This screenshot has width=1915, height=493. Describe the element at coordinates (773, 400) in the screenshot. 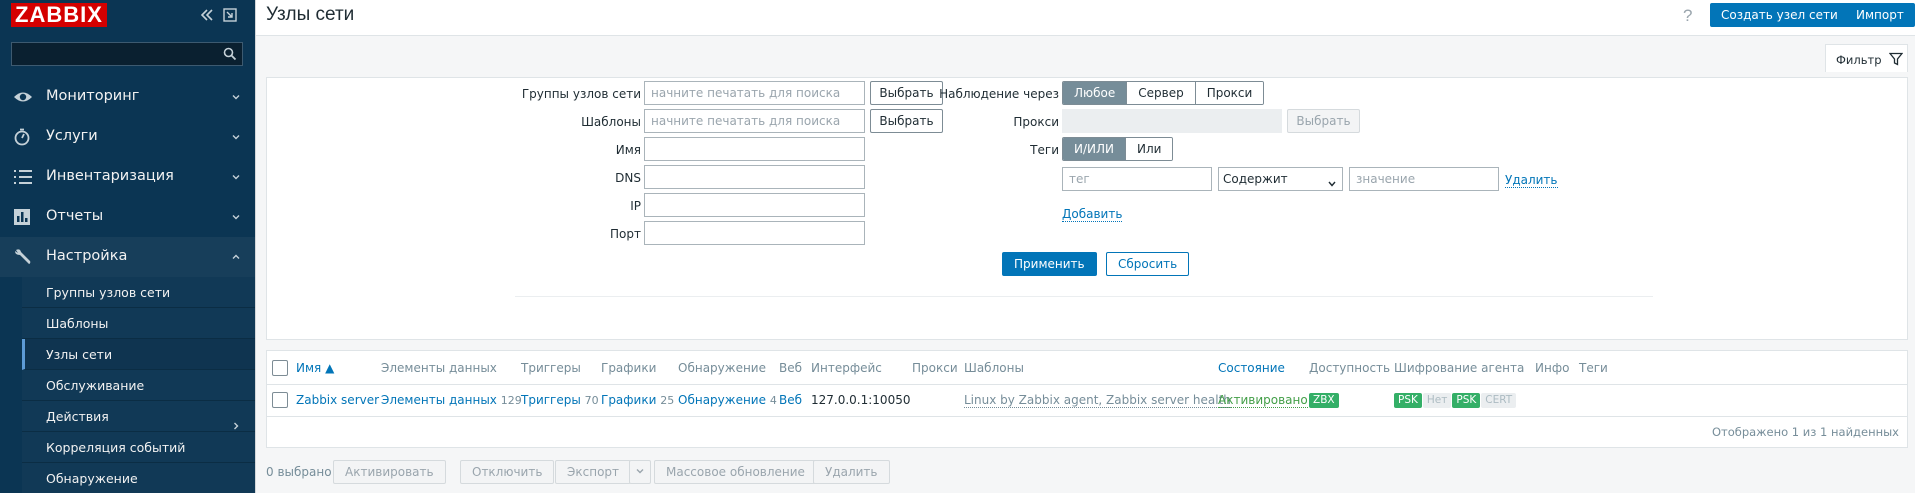

I see `discovery-count: 4` at that location.